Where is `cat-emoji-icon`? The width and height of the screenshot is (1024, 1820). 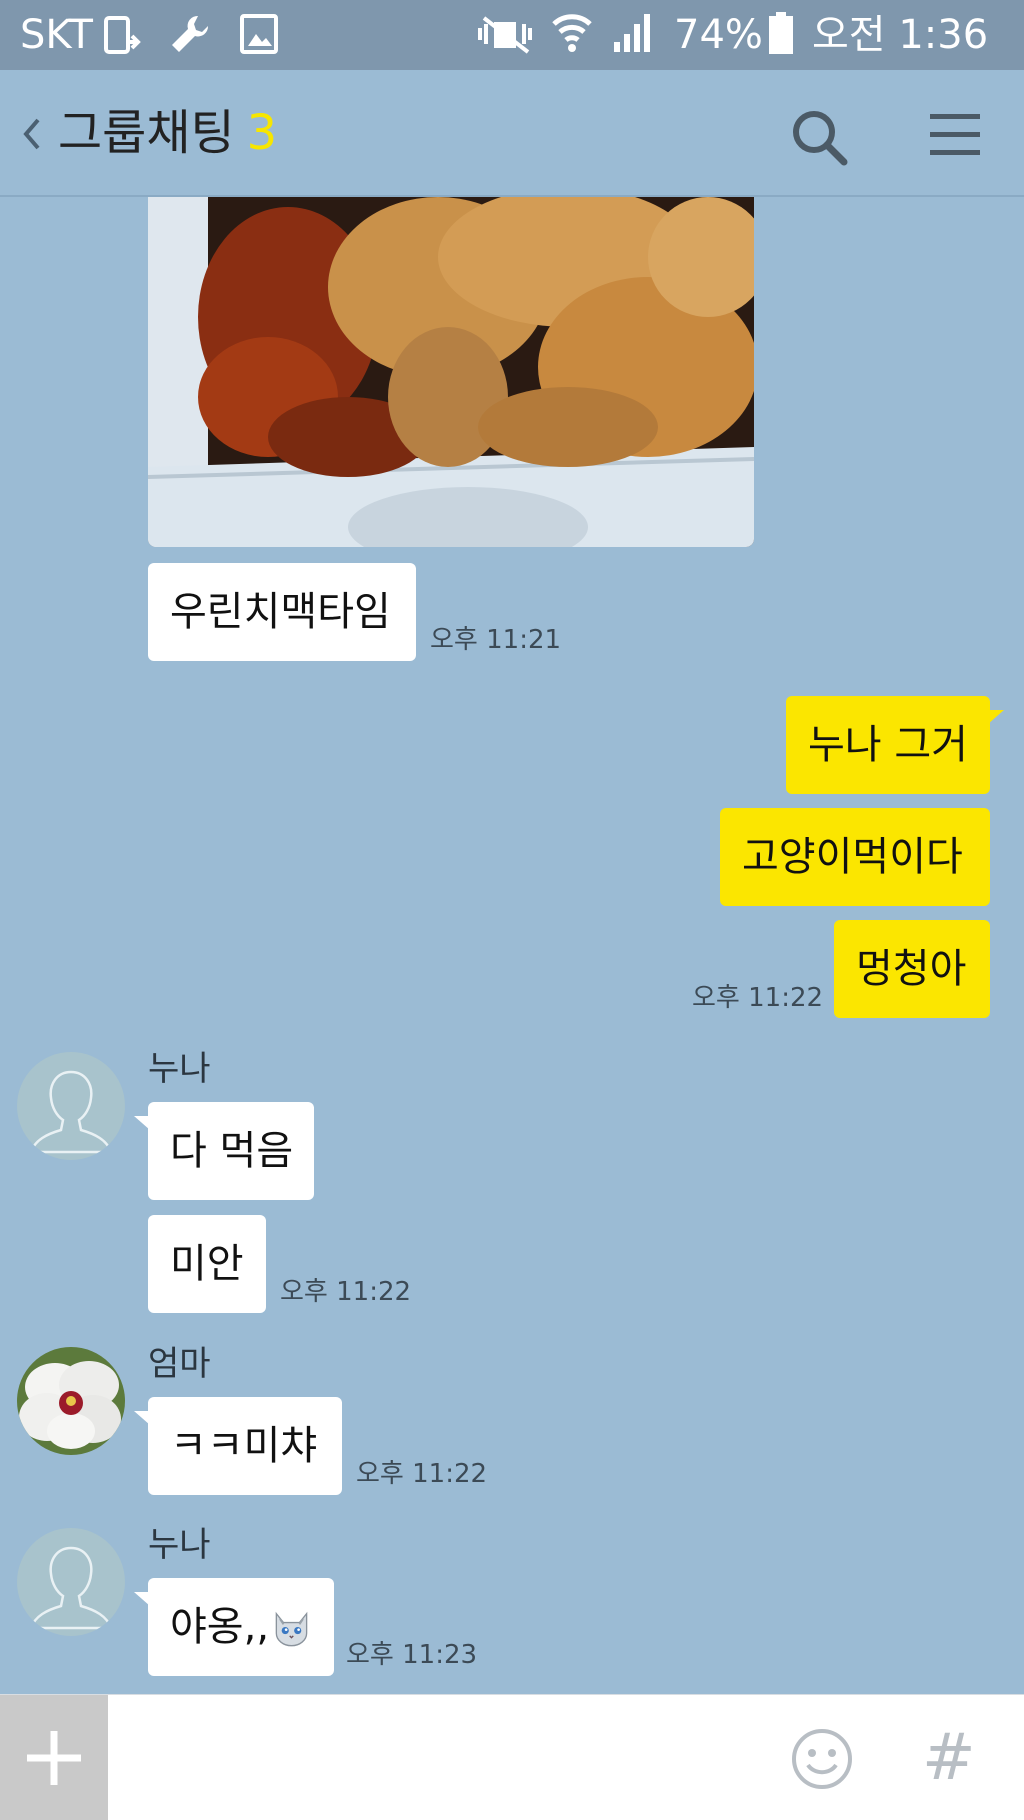
cat-emoji-icon is located at coordinates (291, 1629).